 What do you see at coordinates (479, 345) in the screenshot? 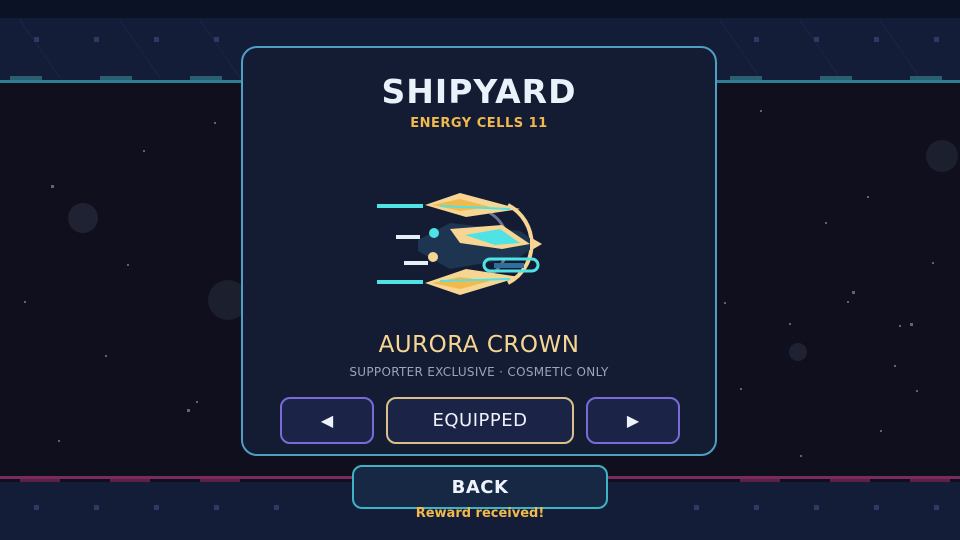
I see `ship-name: AURORA CROWN` at bounding box center [479, 345].